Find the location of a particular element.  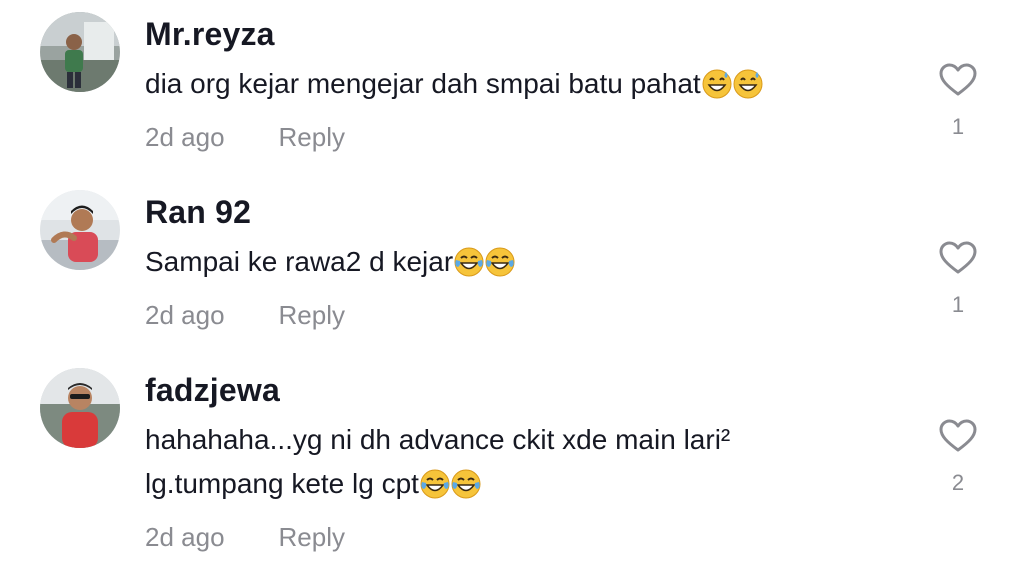

comment-username: fadzjewa is located at coordinates (212, 390).